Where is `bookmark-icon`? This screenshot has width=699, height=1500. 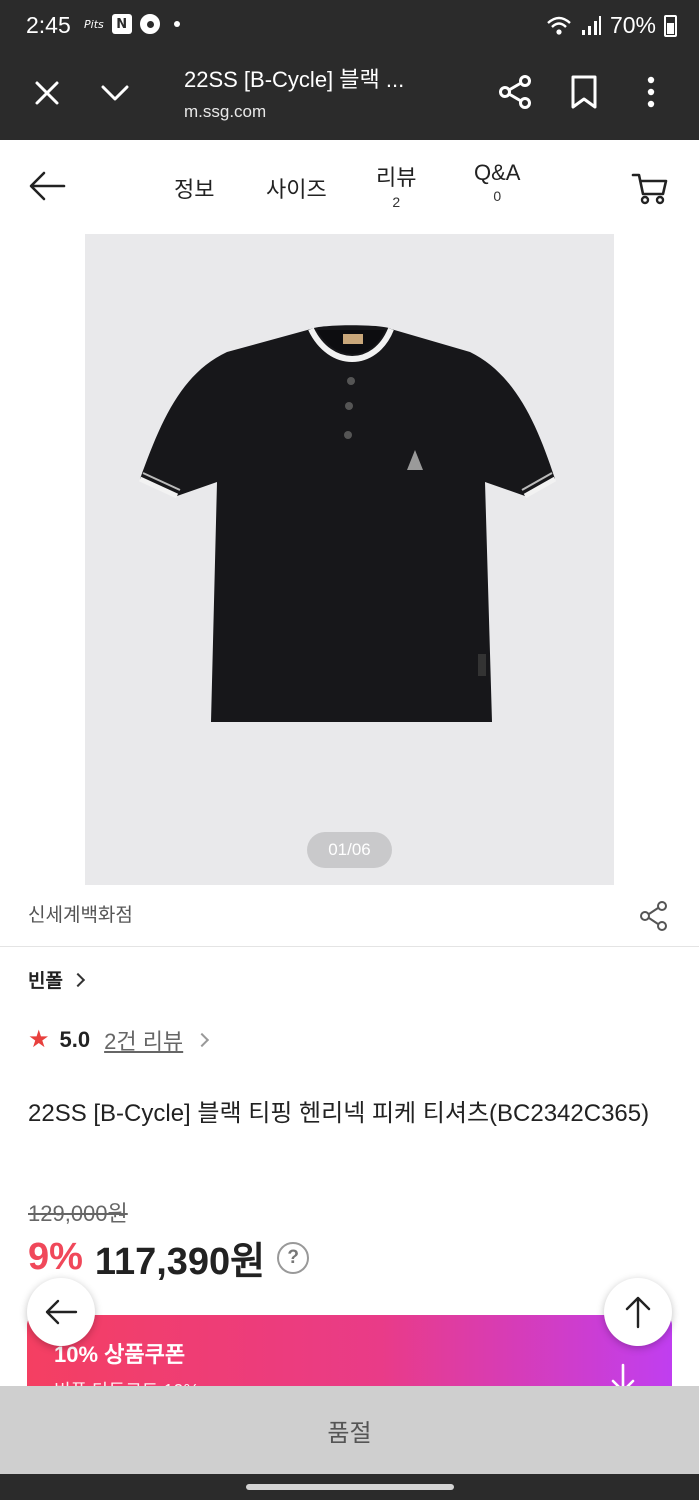
bookmark-icon is located at coordinates (584, 92).